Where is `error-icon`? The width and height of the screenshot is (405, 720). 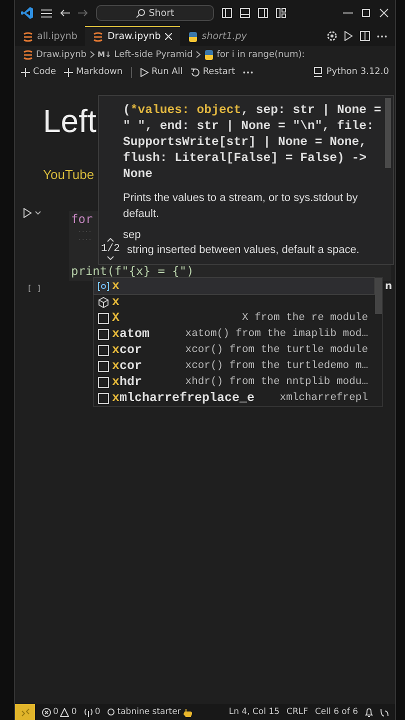 error-icon is located at coordinates (46, 712).